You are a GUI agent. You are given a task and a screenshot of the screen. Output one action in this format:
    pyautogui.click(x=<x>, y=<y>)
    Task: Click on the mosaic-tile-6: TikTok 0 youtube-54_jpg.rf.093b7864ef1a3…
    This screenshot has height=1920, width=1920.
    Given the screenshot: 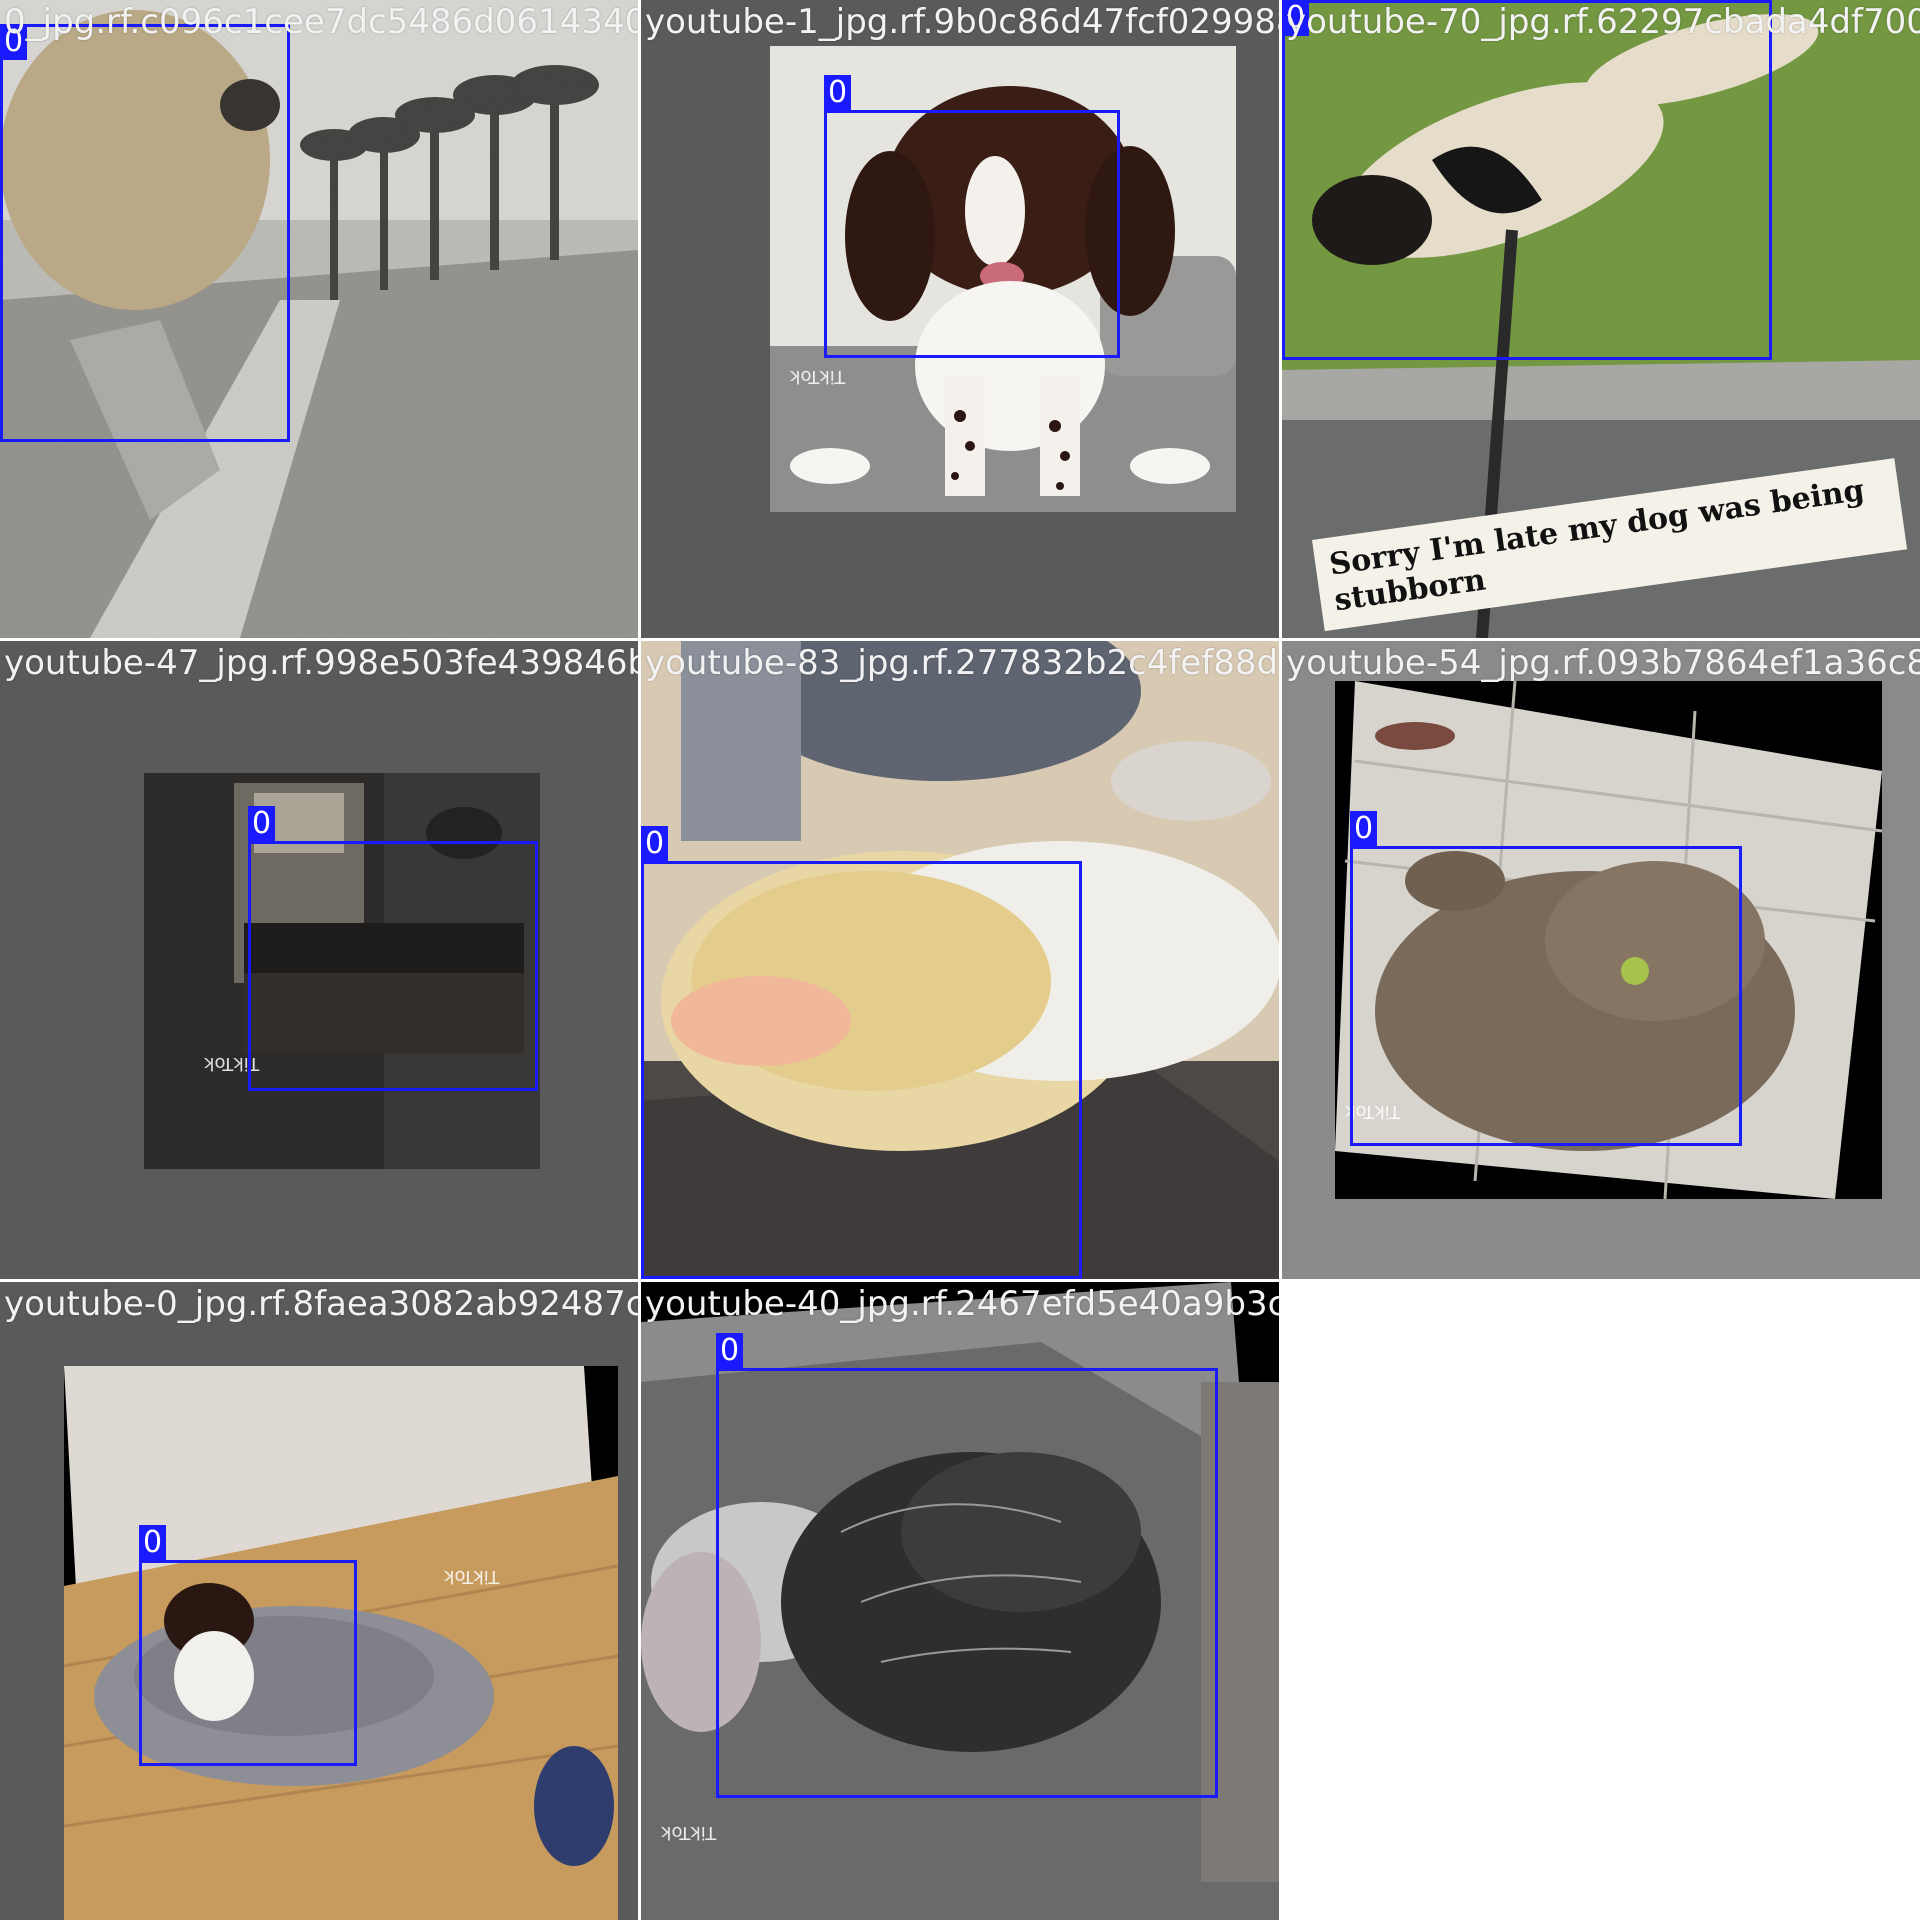 What is the action you would take?
    pyautogui.click(x=1601, y=960)
    